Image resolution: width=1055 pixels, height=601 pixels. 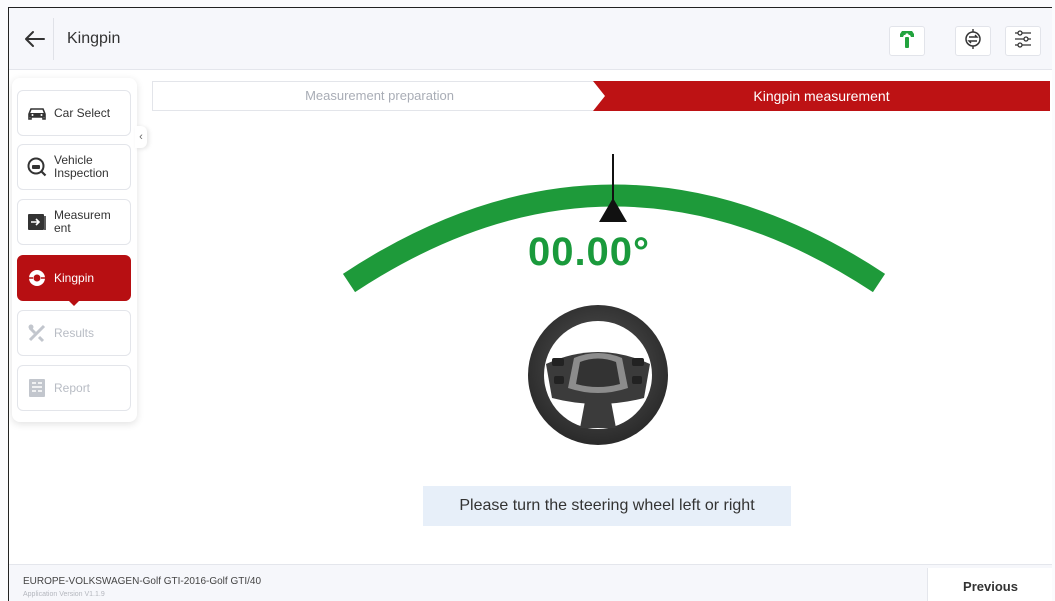 I want to click on step-kingpin-measurement: Kingpin measurement, so click(x=821, y=96).